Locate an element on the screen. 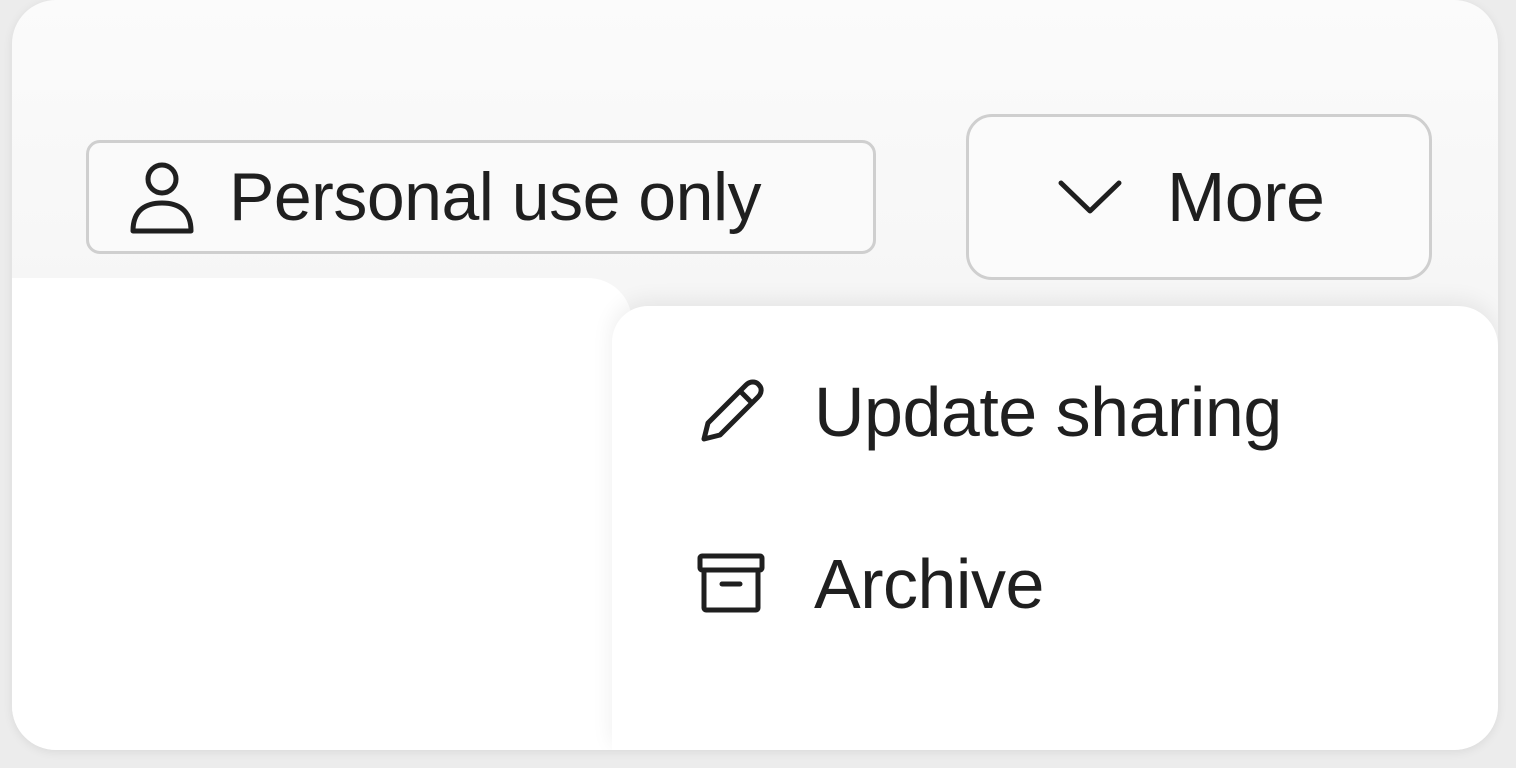 This screenshot has height=768, width=1516. chevron-down-icon is located at coordinates (1090, 197).